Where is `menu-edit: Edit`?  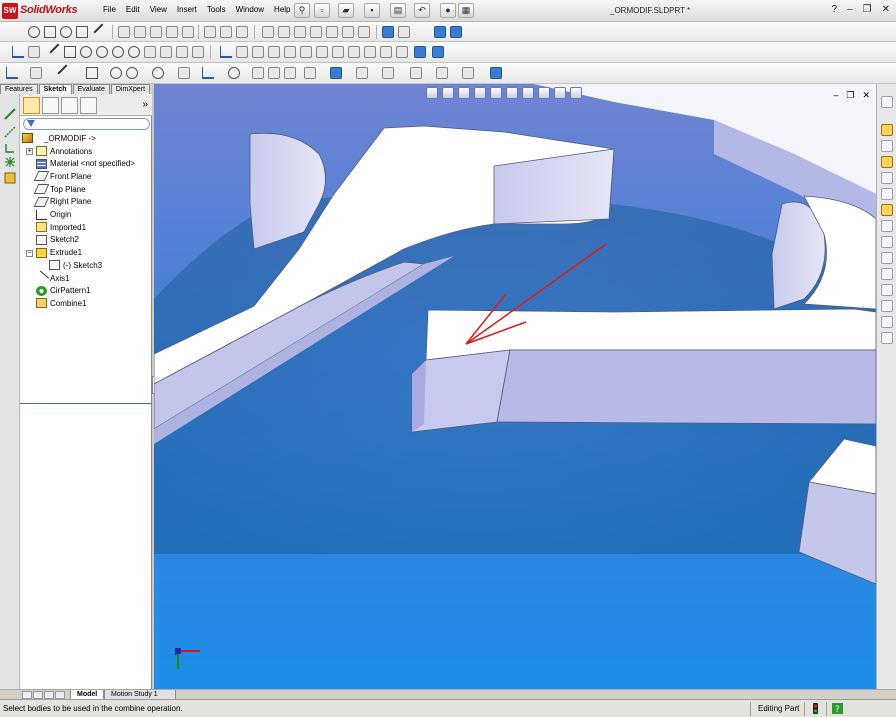
menu-edit: Edit is located at coordinates (133, 9).